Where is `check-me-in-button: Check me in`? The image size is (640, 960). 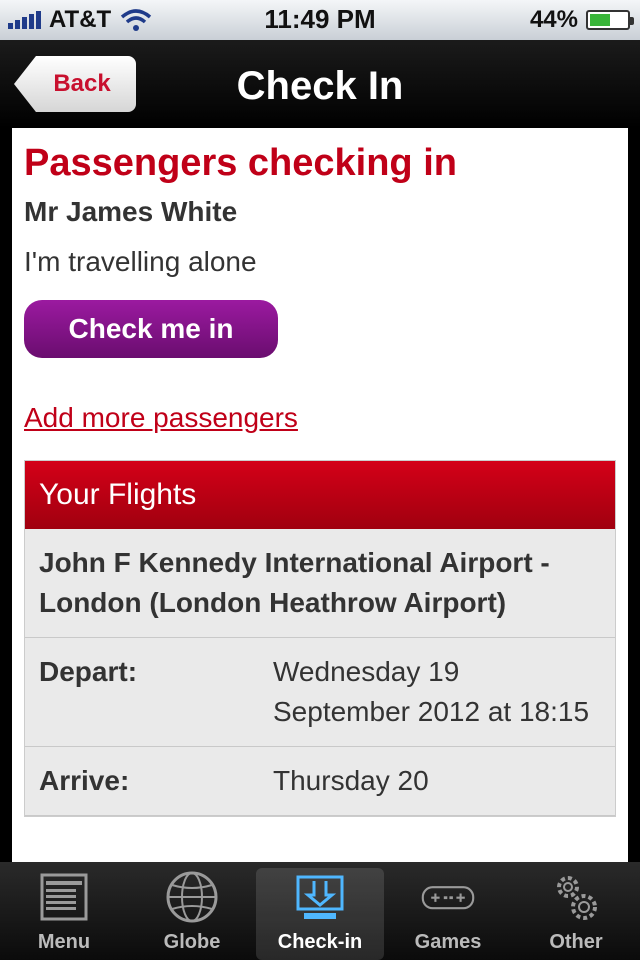
check-me-in-button: Check me in is located at coordinates (151, 329).